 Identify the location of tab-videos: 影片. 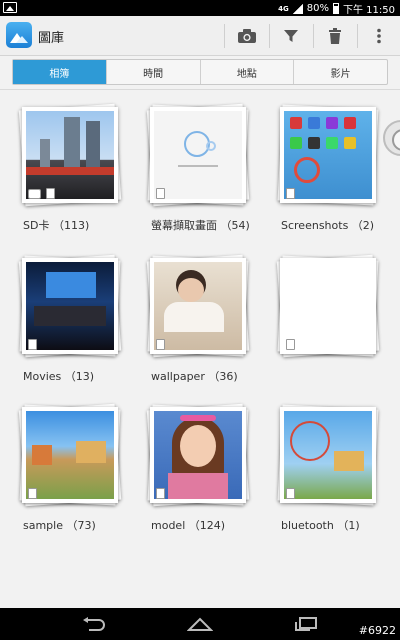
(340, 72).